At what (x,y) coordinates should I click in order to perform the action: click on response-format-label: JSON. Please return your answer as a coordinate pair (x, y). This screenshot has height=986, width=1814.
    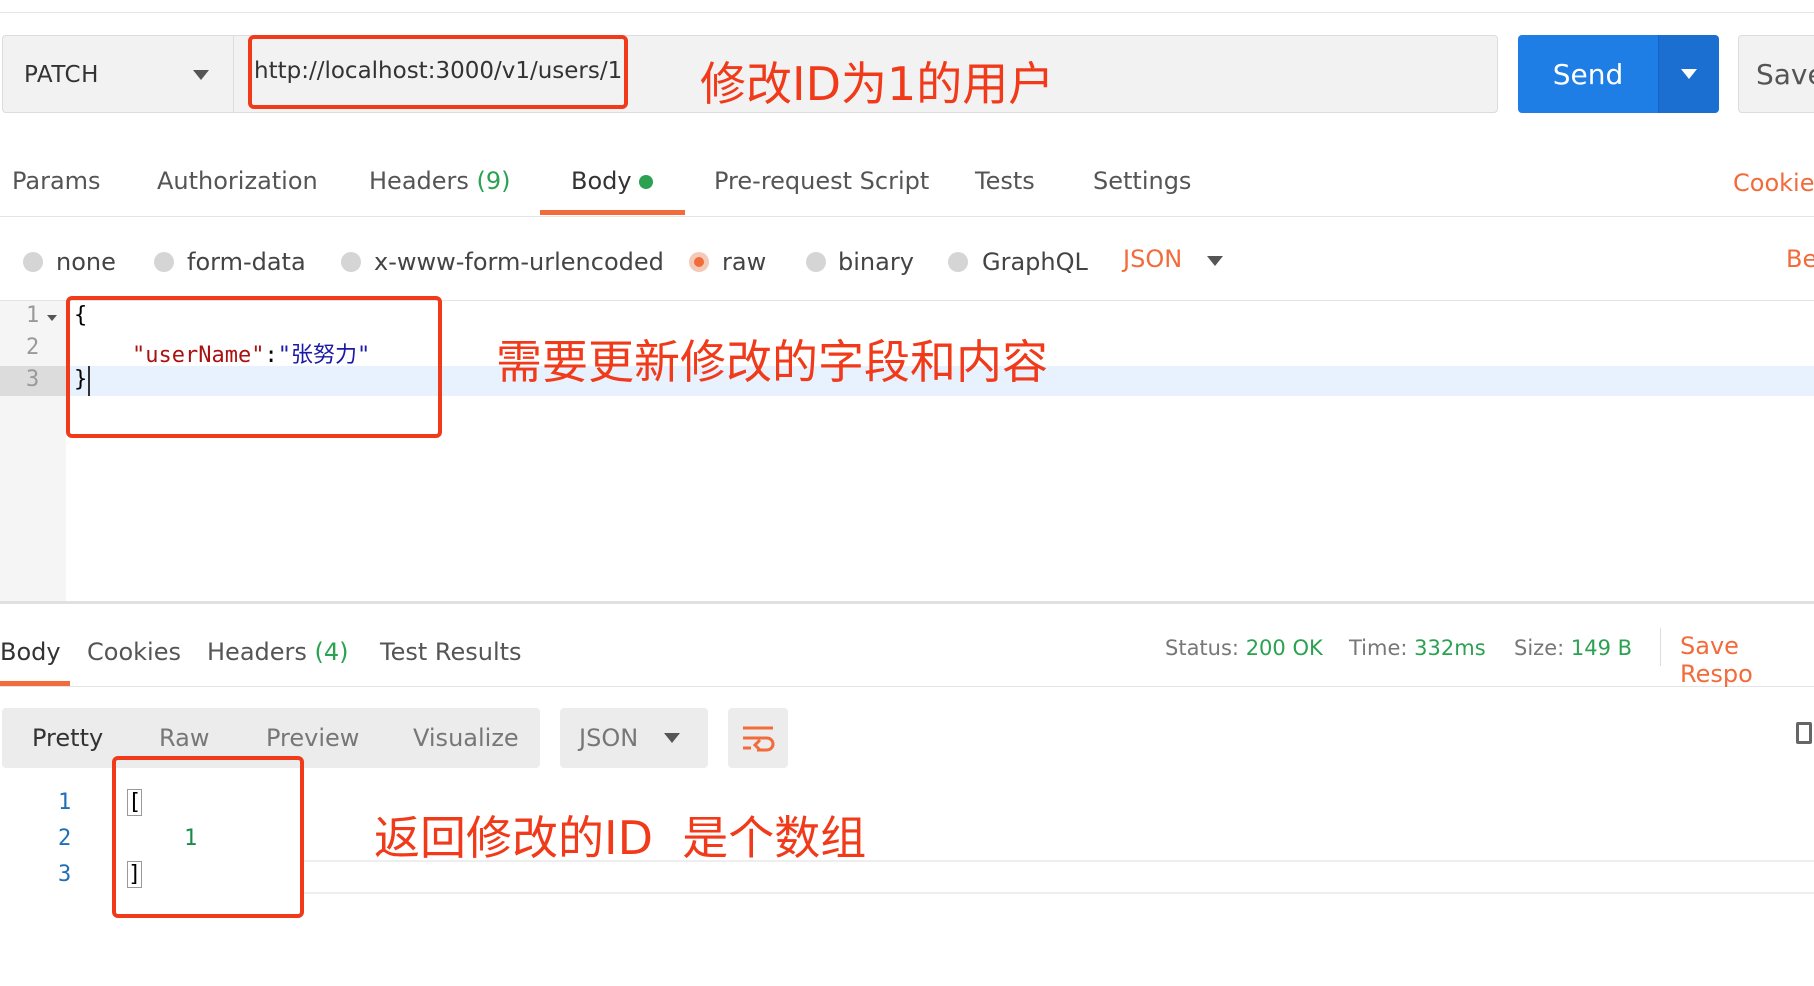
    Looking at the image, I should click on (609, 738).